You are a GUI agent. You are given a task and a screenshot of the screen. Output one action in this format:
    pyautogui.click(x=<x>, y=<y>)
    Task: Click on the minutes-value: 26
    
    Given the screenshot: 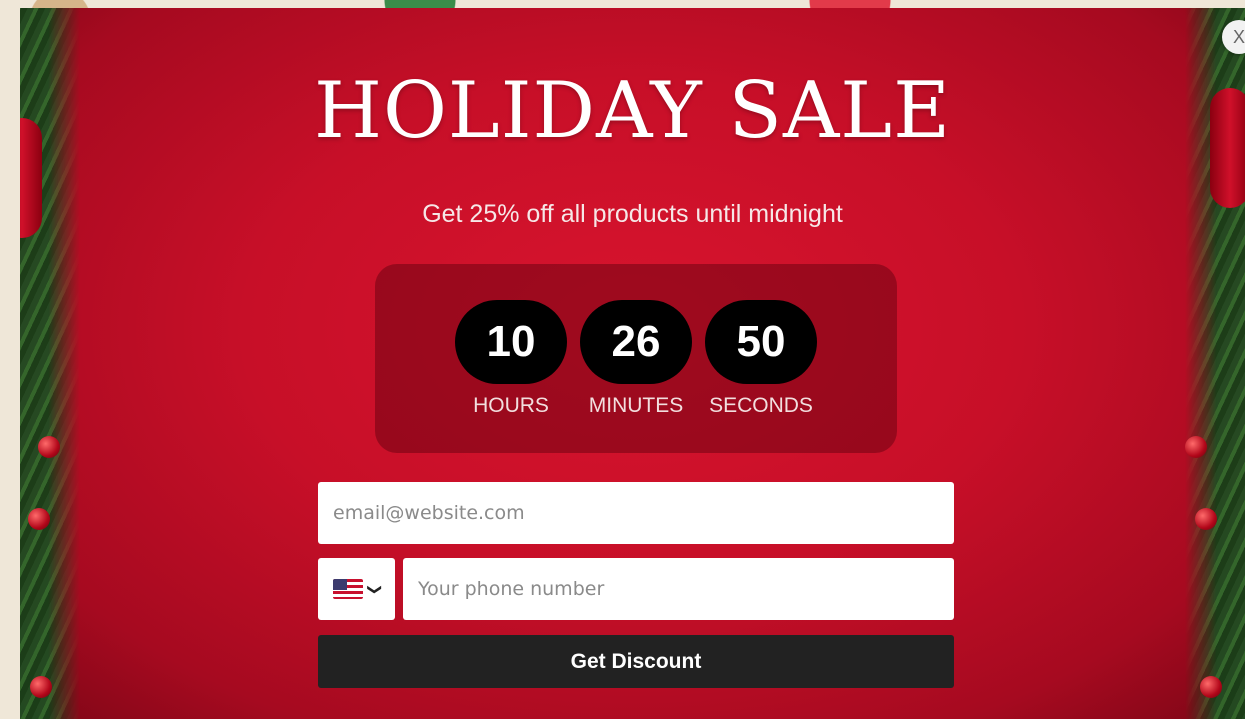 What is the action you would take?
    pyautogui.click(x=636, y=342)
    